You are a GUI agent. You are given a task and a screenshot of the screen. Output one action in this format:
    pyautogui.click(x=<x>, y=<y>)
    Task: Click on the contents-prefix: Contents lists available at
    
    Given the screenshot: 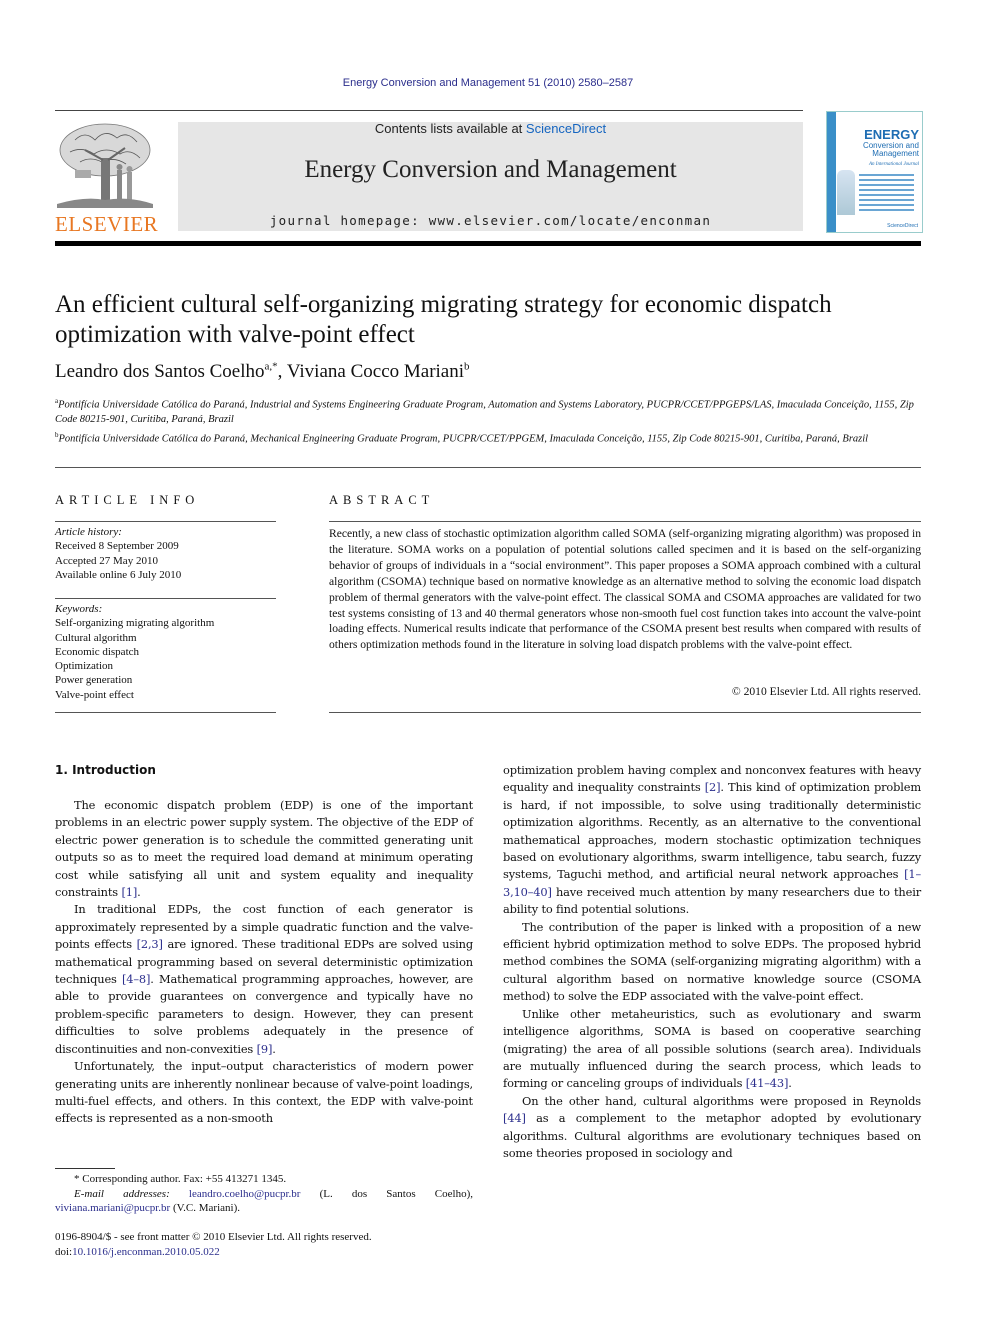 What is the action you would take?
    pyautogui.click(x=450, y=128)
    